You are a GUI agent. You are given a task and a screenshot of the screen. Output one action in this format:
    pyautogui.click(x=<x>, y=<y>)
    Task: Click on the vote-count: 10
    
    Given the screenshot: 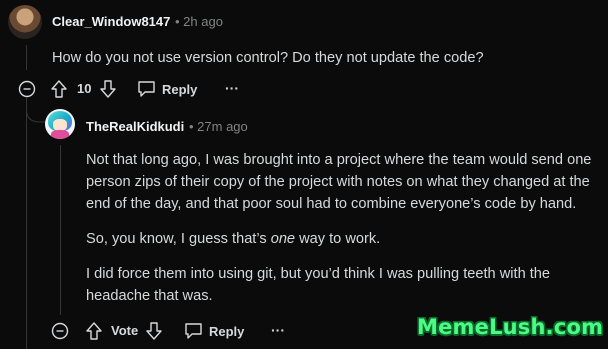 What is the action you would take?
    pyautogui.click(x=84, y=88)
    